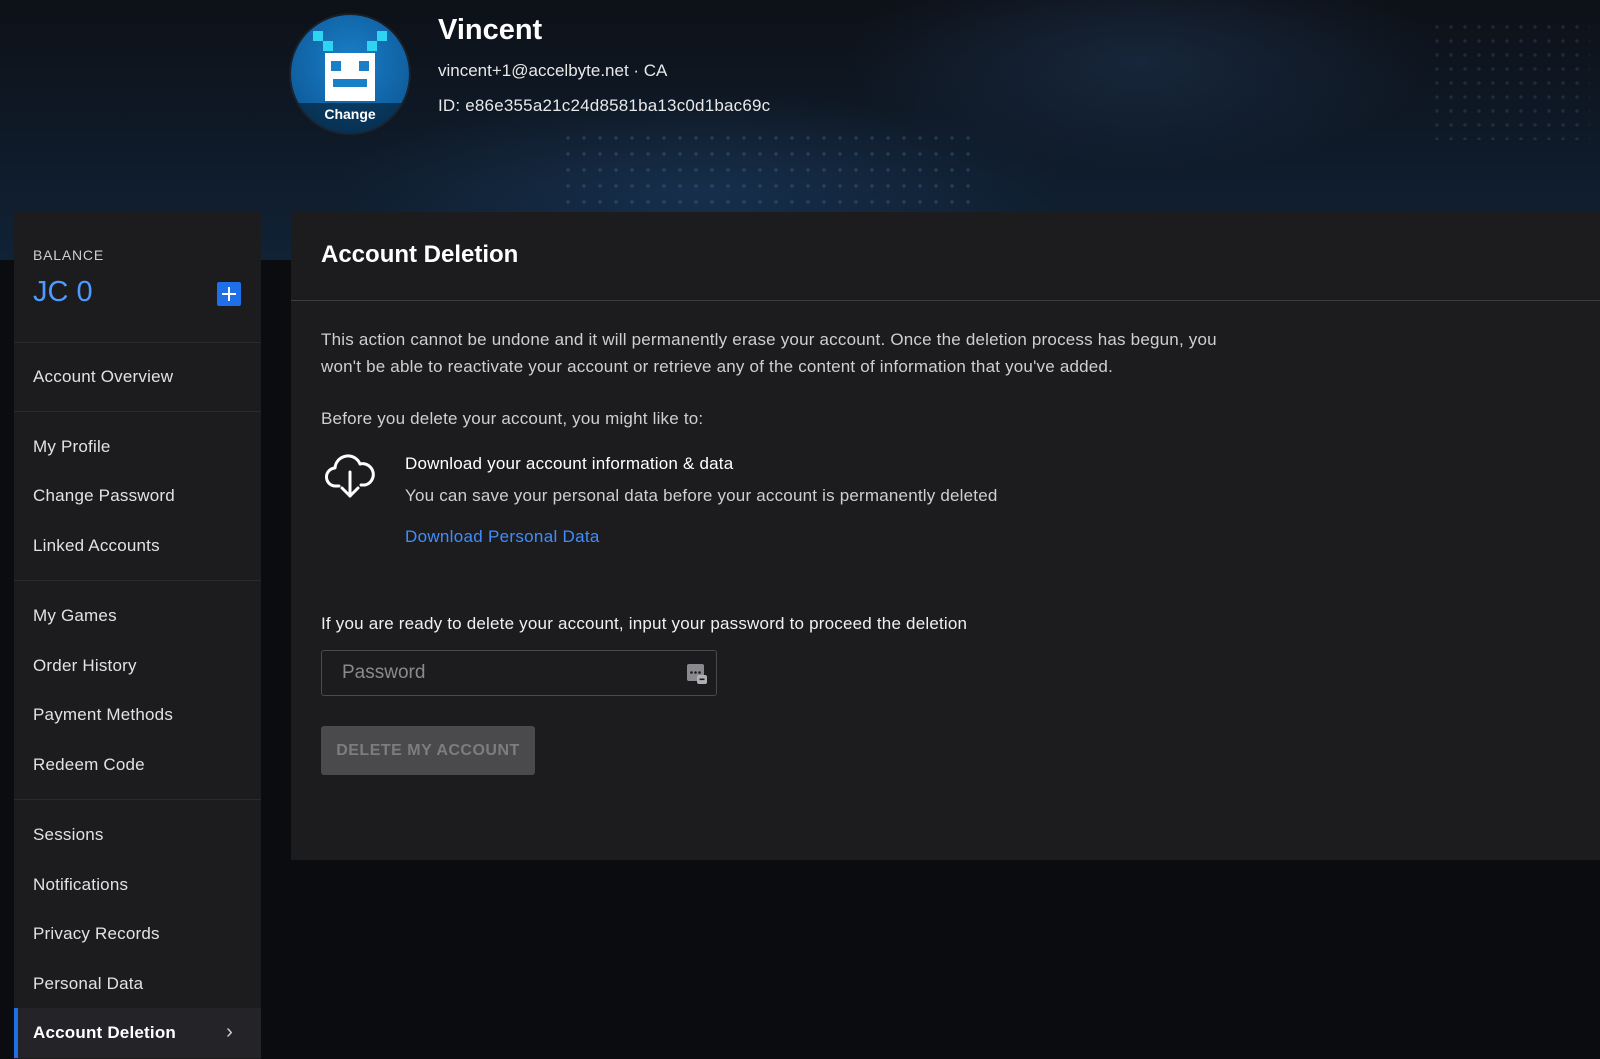 The image size is (1600, 1059). I want to click on hero-dot-pattern-right, so click(1510, 80).